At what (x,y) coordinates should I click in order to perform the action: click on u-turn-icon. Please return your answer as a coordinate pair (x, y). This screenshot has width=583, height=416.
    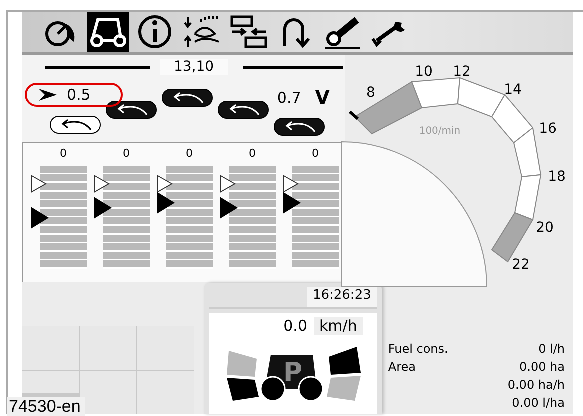
    Looking at the image, I should click on (297, 33).